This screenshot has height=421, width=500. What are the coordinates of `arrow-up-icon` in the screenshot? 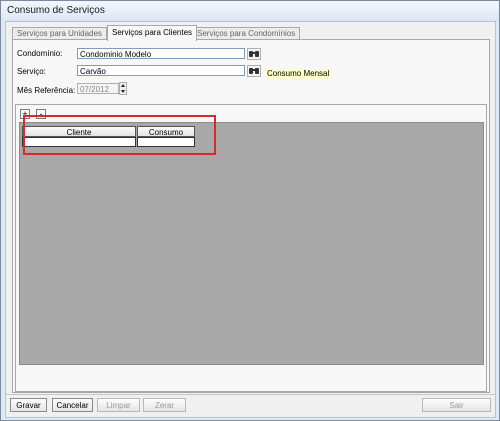 It's located at (123, 85).